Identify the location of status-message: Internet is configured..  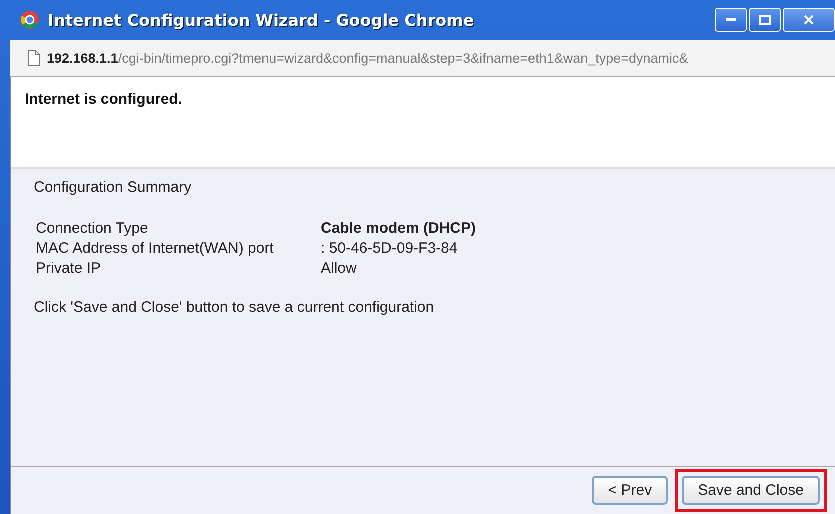
(104, 99).